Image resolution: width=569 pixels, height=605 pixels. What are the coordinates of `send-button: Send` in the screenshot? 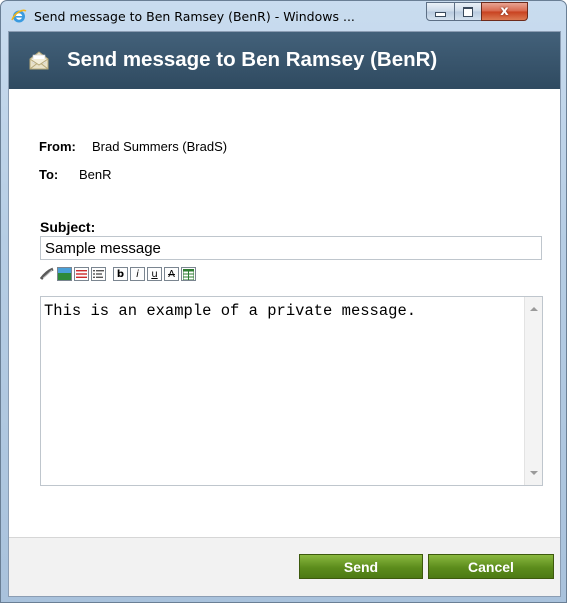 It's located at (361, 566).